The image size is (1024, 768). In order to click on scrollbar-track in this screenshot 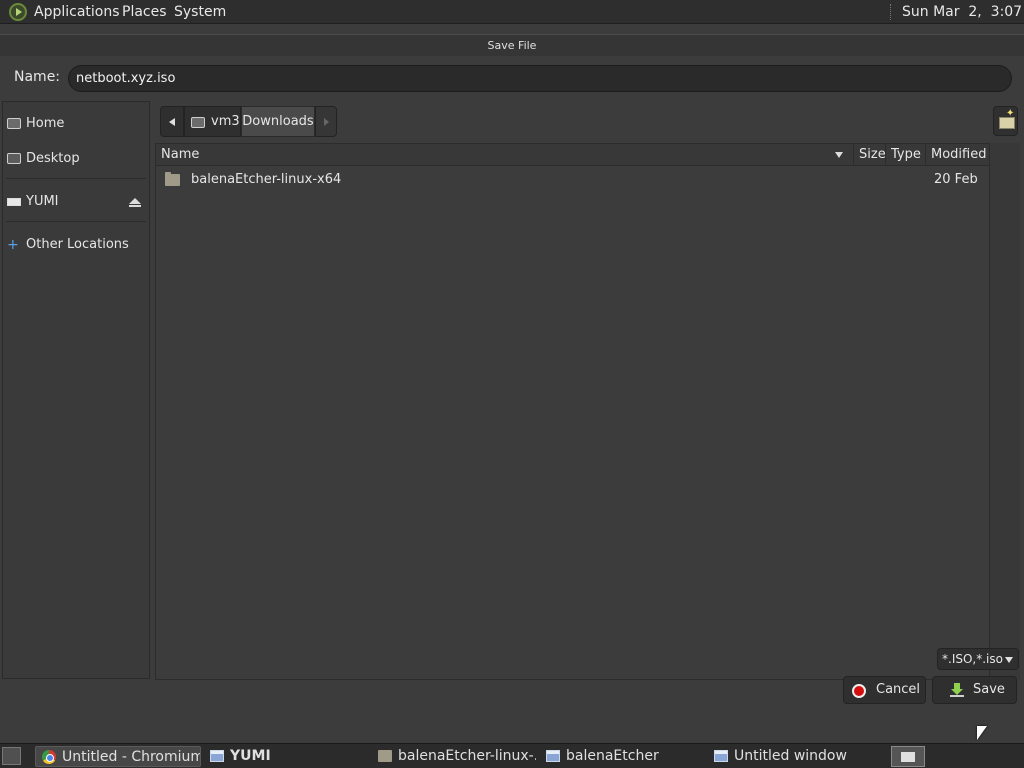, I will do `click(1005, 411)`.